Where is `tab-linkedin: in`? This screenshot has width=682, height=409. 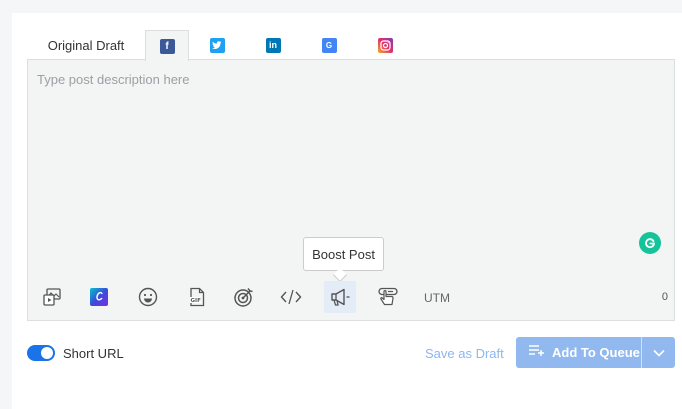
tab-linkedin: in is located at coordinates (273, 45).